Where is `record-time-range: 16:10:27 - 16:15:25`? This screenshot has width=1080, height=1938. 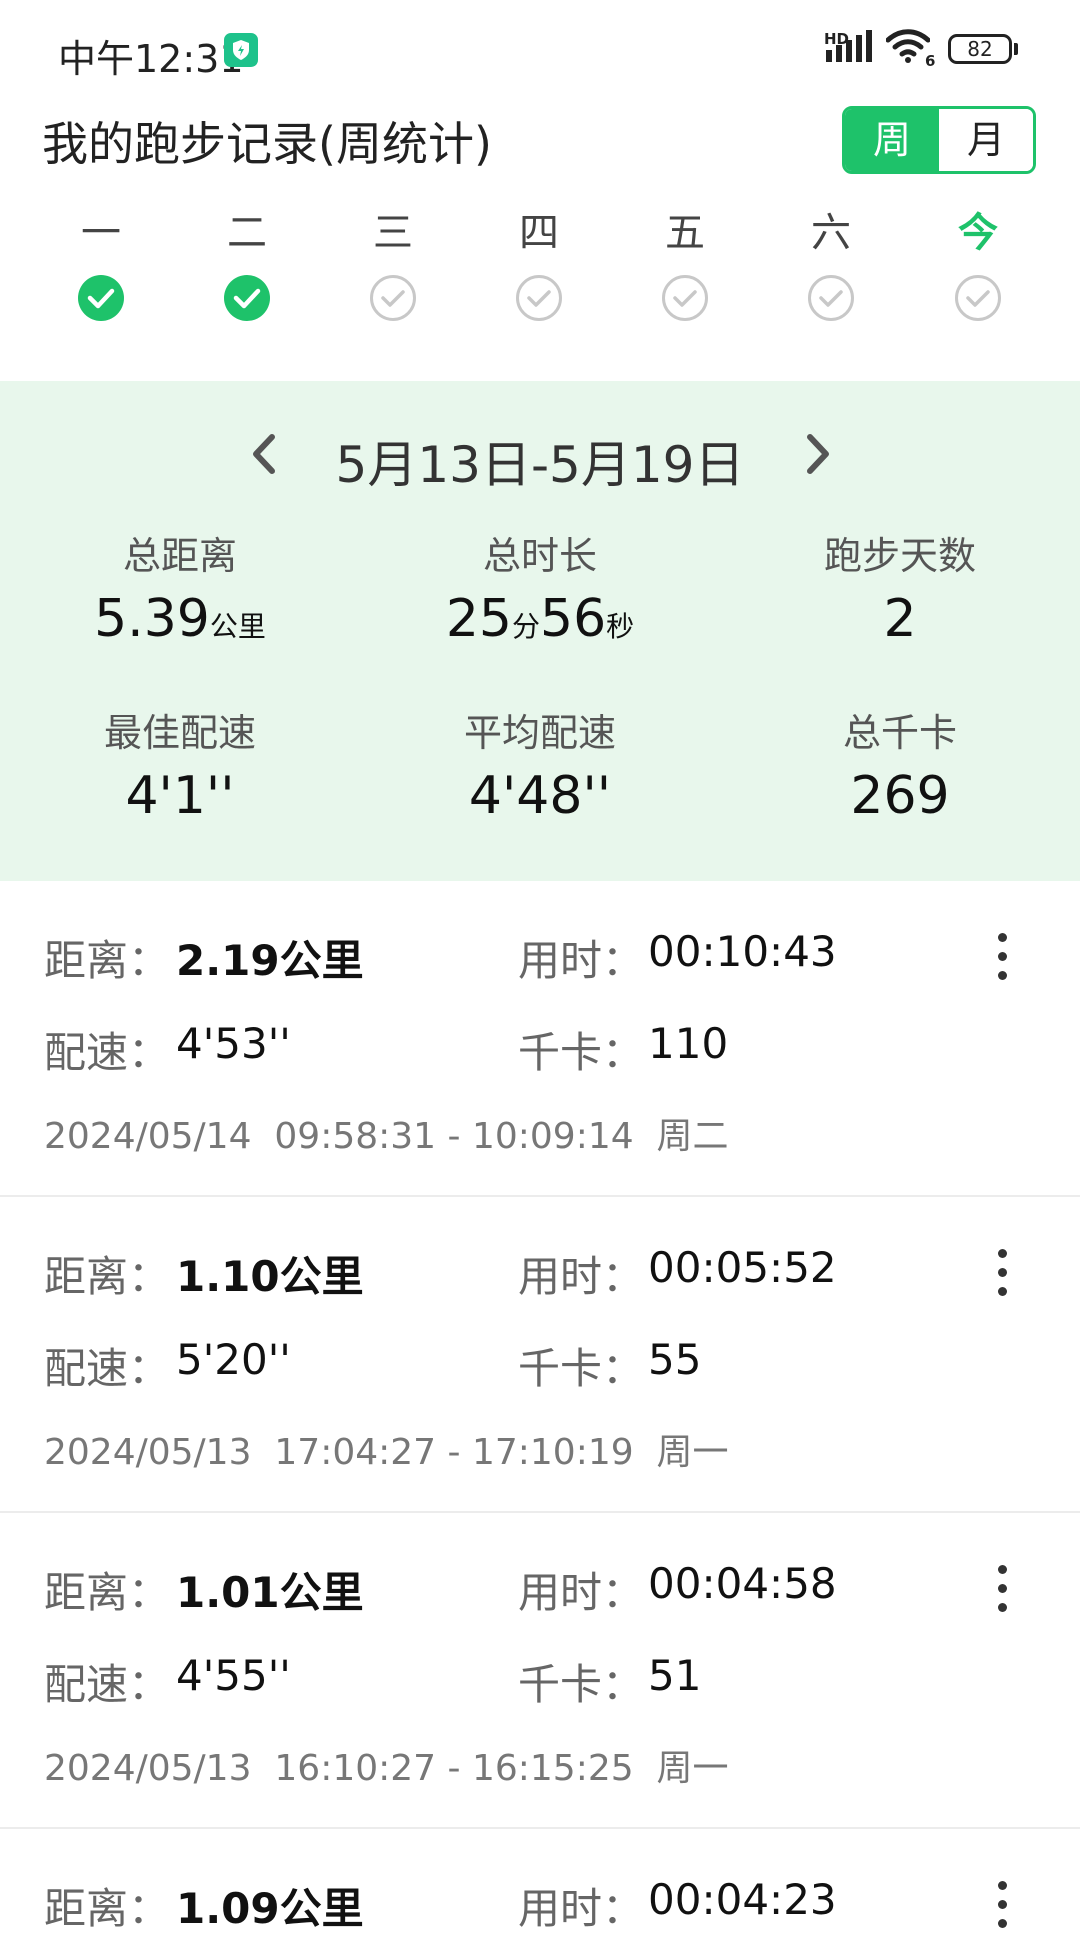 record-time-range: 16:10:27 - 16:15:25 is located at coordinates (454, 1768).